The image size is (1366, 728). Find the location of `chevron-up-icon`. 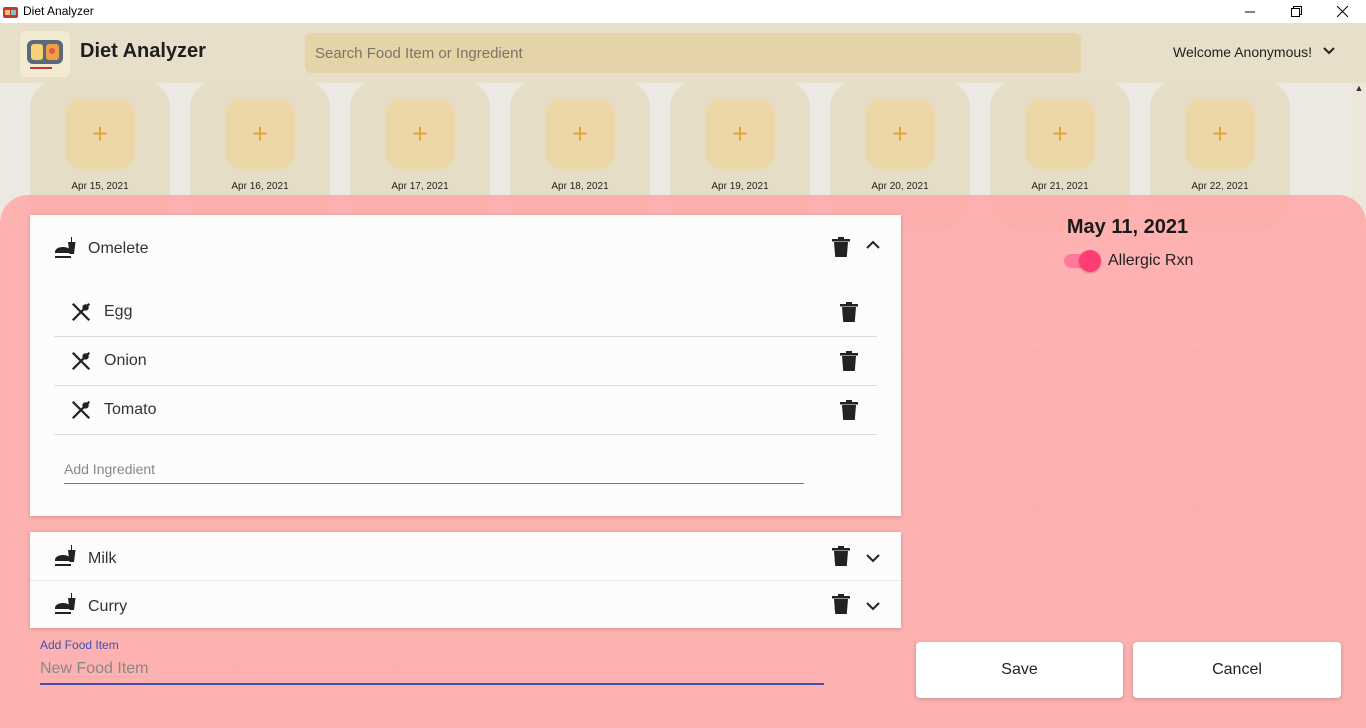

chevron-up-icon is located at coordinates (873, 245).